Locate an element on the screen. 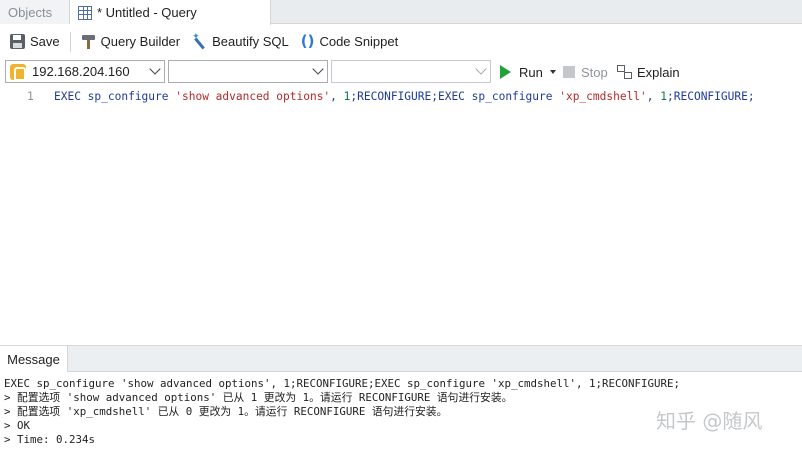 Image resolution: width=802 pixels, height=451 pixels. code-token-num: 1 is located at coordinates (664, 96).